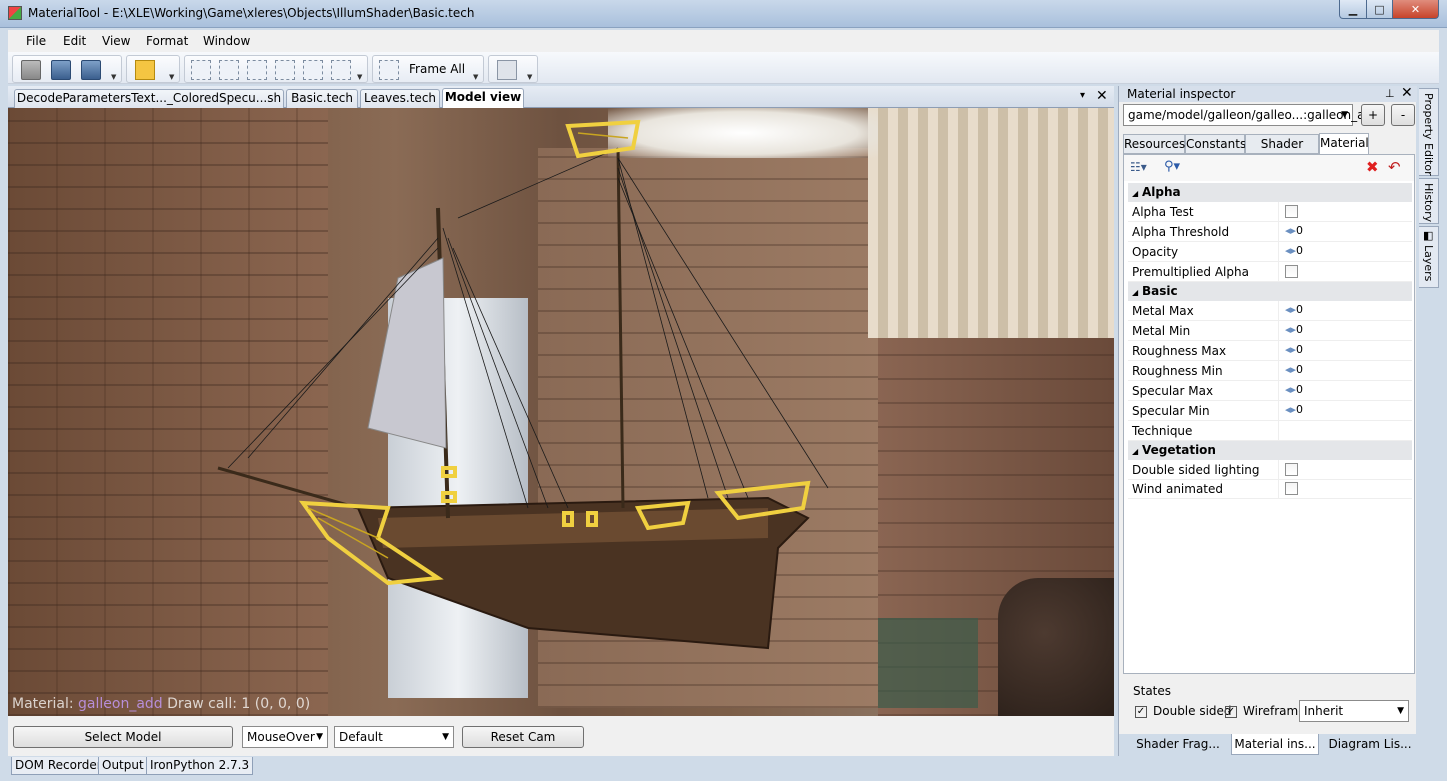 This screenshot has height=781, width=1447. What do you see at coordinates (1415, 9) in the screenshot?
I see `close-window-button: ✕` at bounding box center [1415, 9].